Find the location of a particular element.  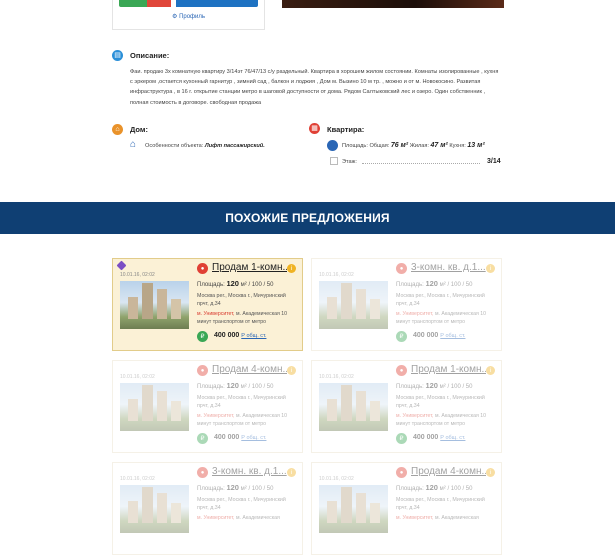

house-title: Дом: is located at coordinates (139, 129).